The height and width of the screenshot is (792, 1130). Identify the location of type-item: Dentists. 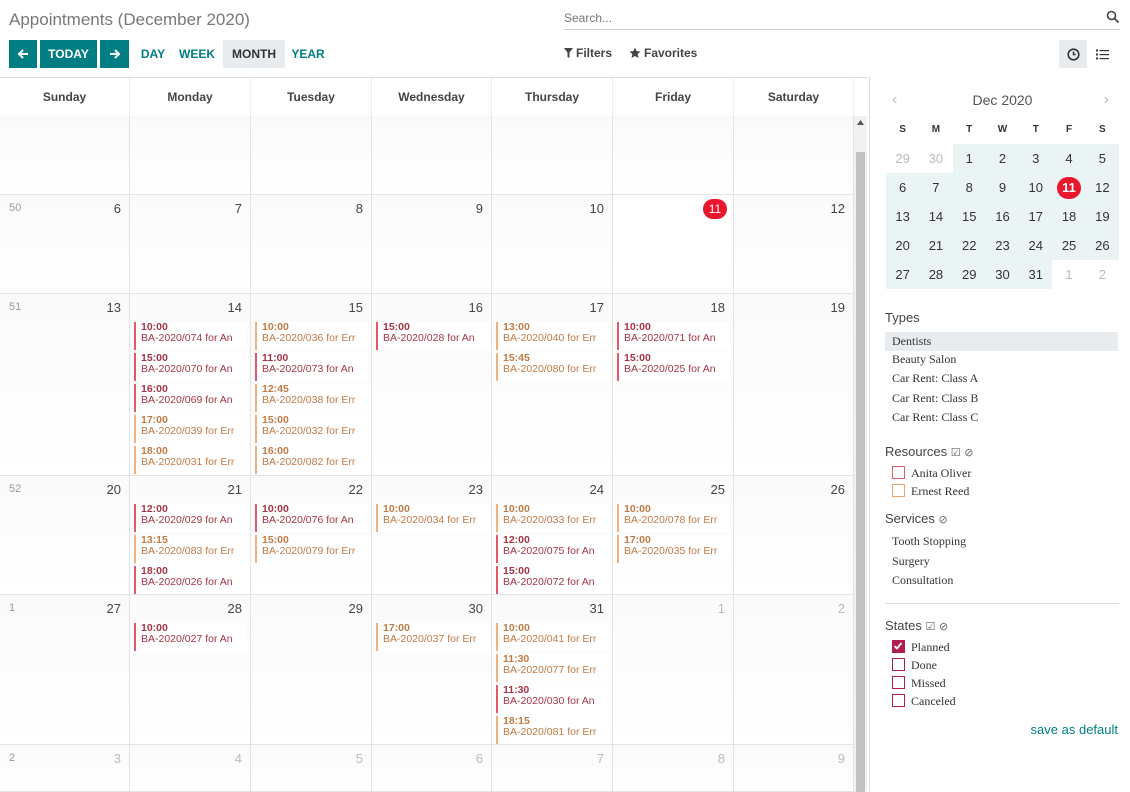
(1001, 341).